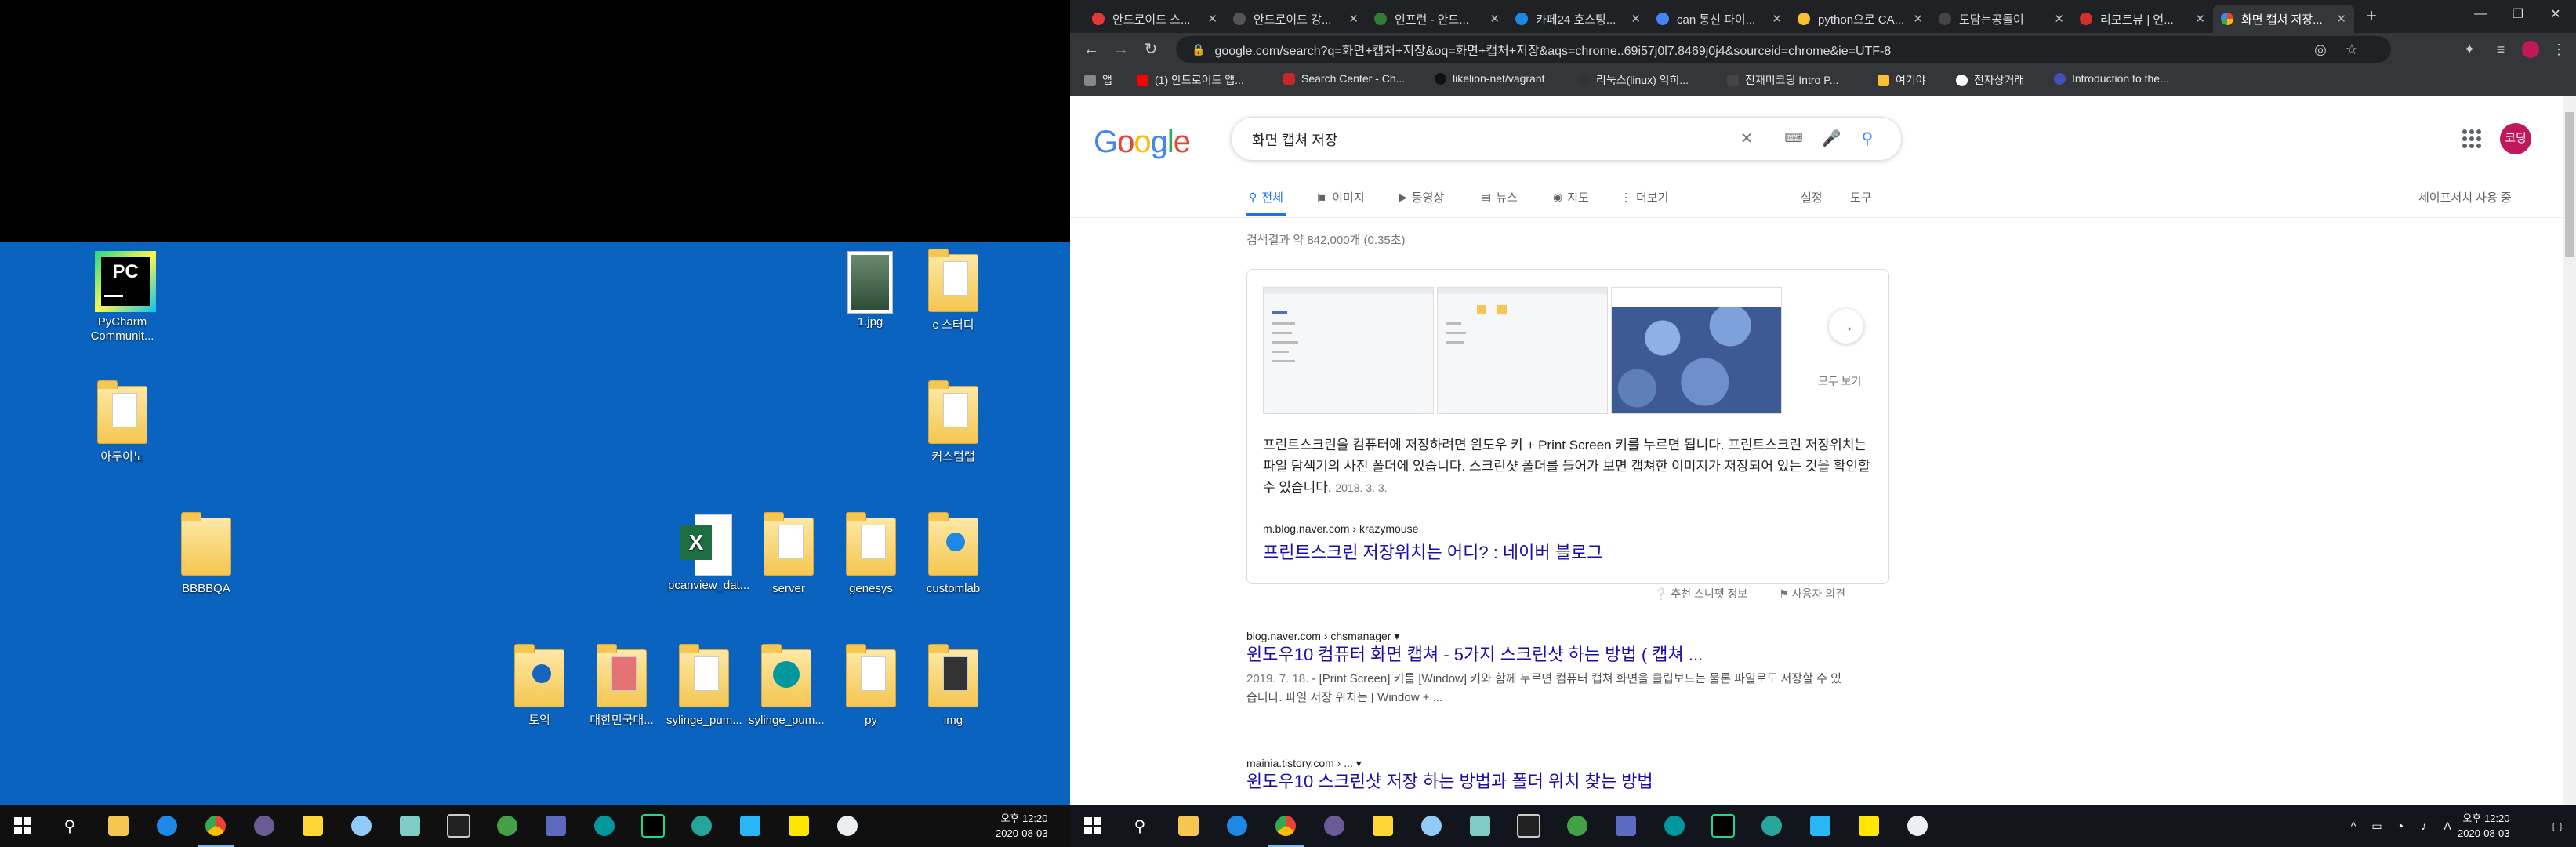 The height and width of the screenshot is (847, 2576). Describe the element at coordinates (871, 686) in the screenshot. I see `desktop-icon-folder: py` at that location.